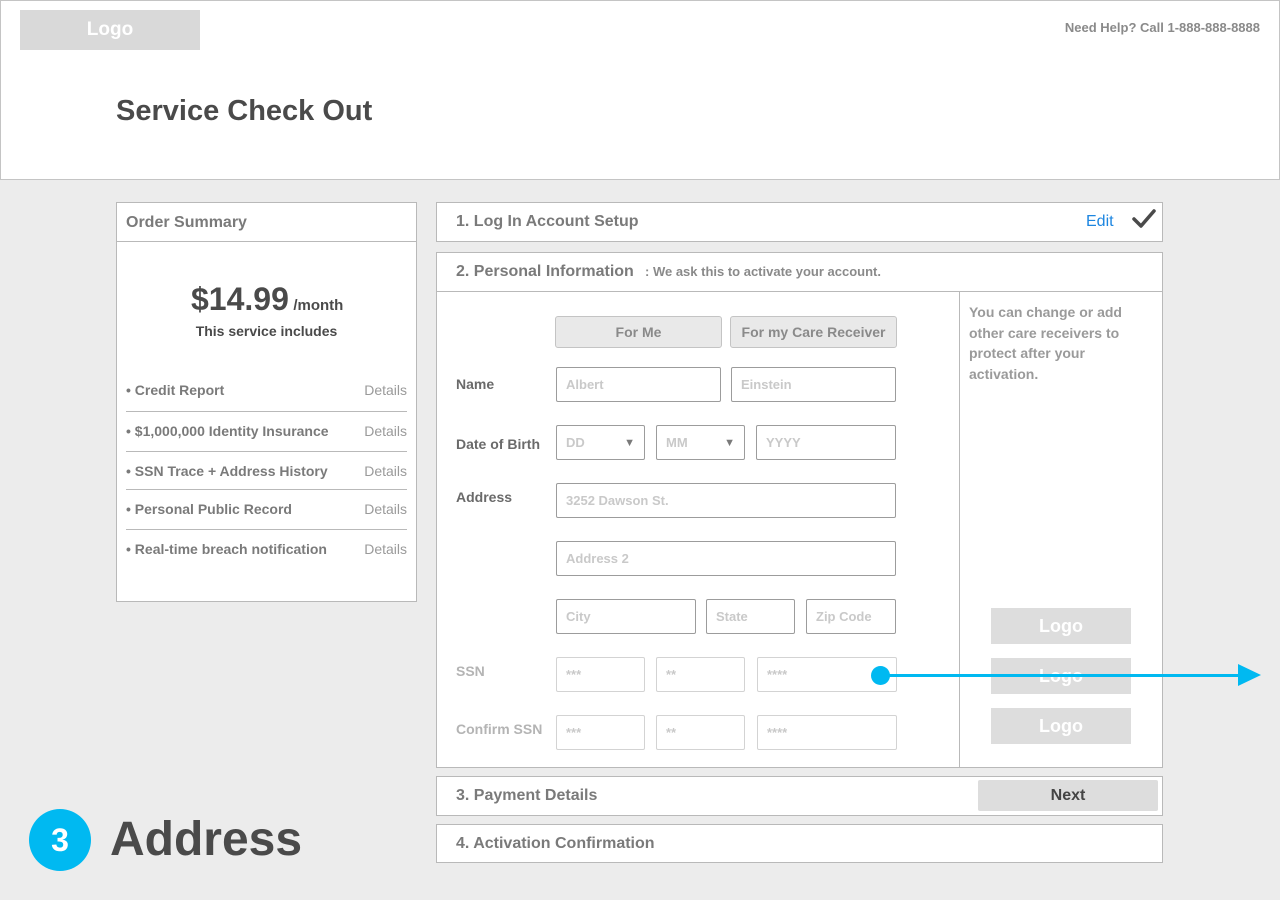  Describe the element at coordinates (827, 732) in the screenshot. I see `confirm-ssn-part3-input: ****` at that location.